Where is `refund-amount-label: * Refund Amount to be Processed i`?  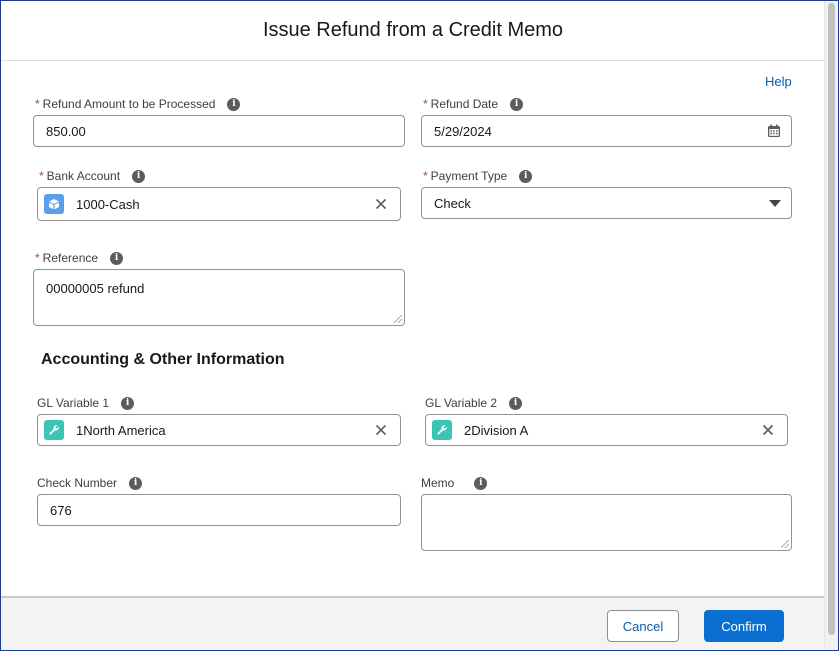
refund-amount-label: * Refund Amount to be Processed i is located at coordinates (138, 104).